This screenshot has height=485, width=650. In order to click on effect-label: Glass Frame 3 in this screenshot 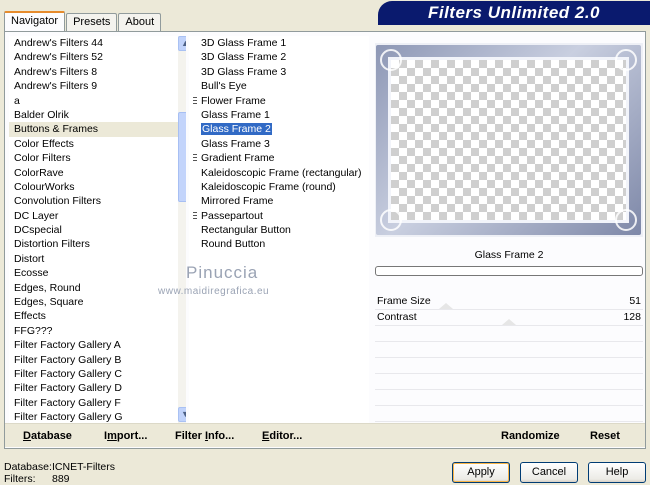, I will do `click(235, 143)`.